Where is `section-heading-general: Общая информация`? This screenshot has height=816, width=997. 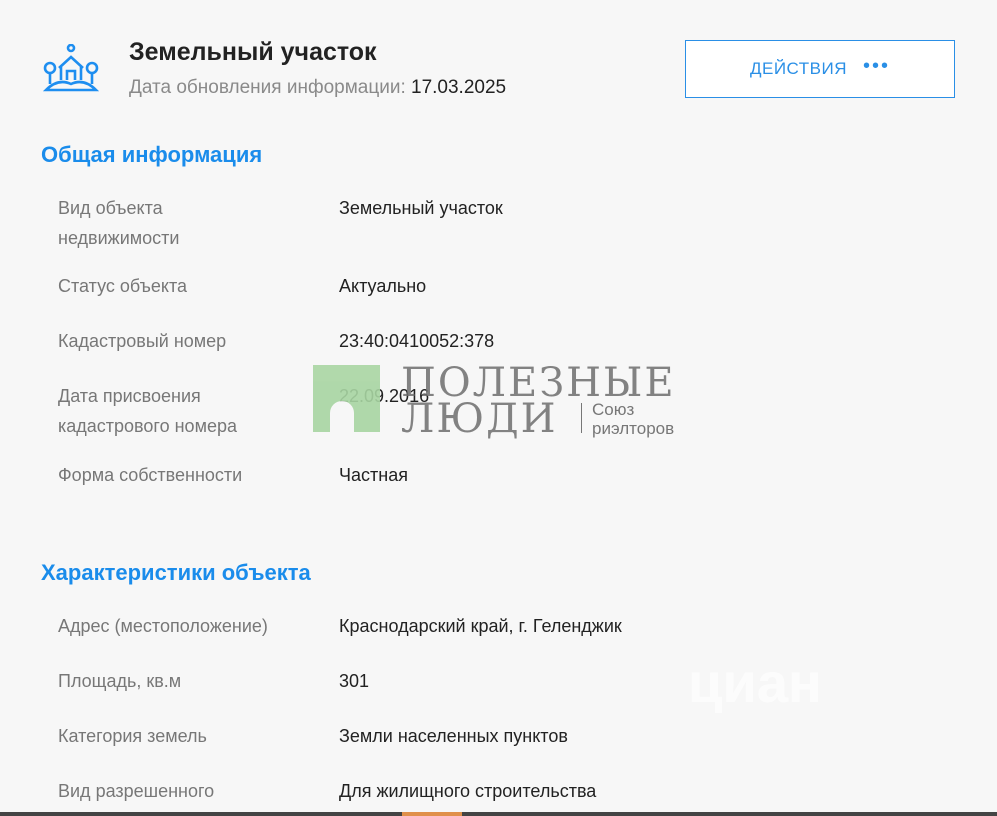
section-heading-general: Общая информация is located at coordinates (152, 154).